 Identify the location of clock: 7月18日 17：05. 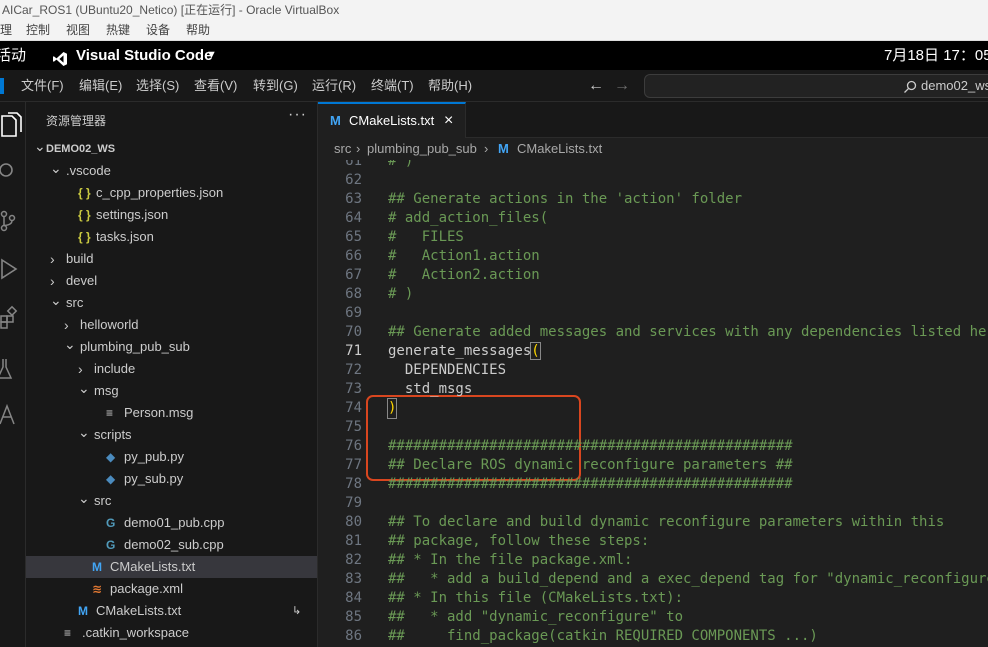
(936, 55).